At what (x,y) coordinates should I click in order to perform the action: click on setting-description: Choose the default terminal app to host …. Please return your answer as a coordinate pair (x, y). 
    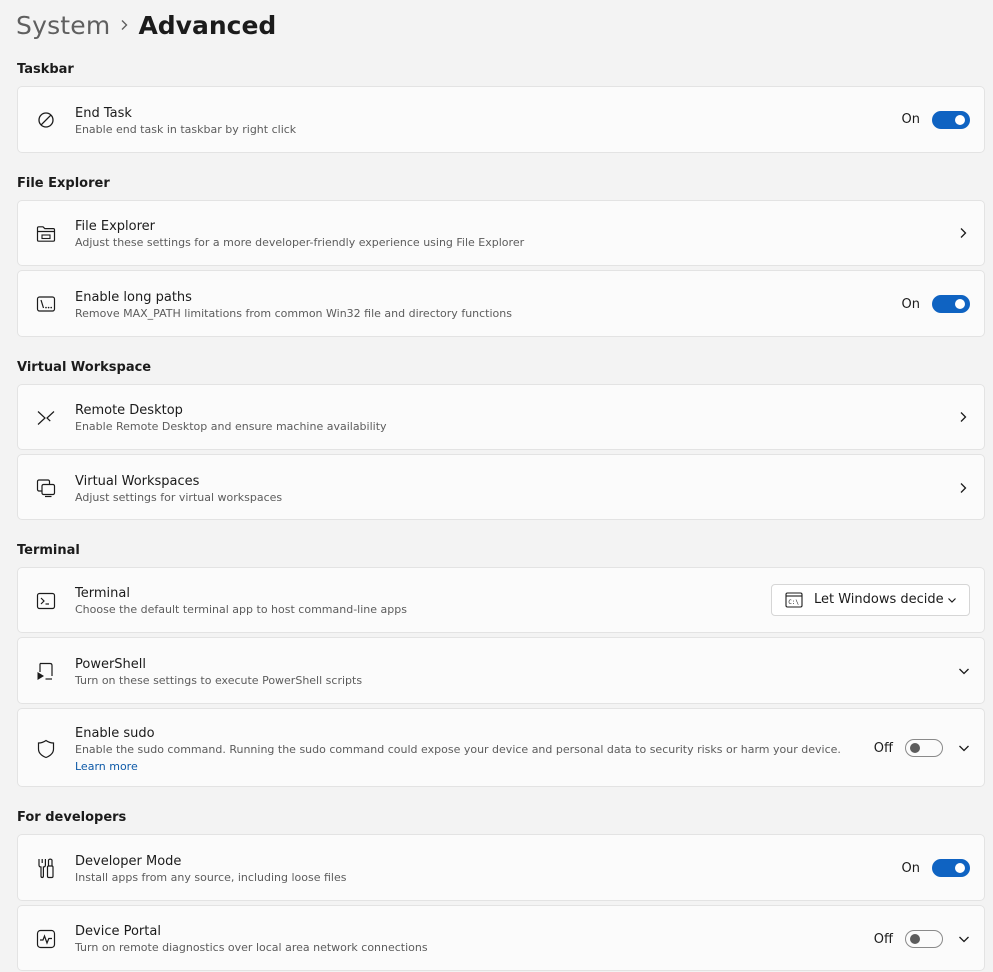
    Looking at the image, I should click on (241, 609).